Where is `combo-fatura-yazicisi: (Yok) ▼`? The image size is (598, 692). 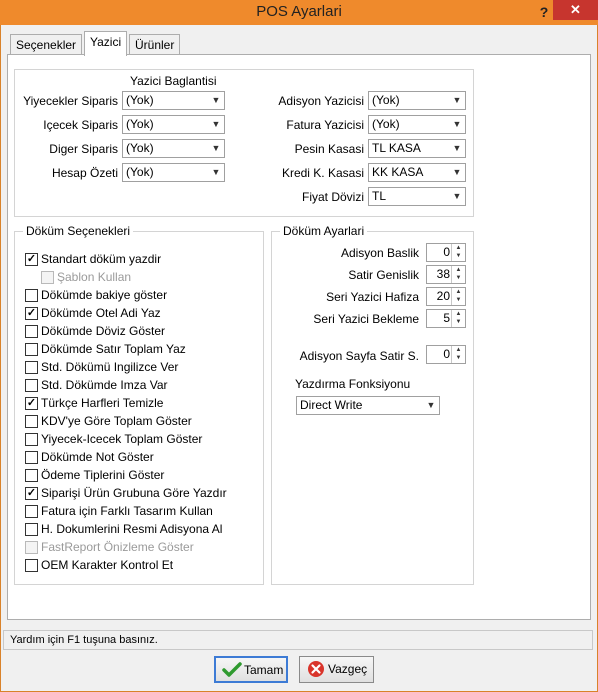
combo-fatura-yazicisi: (Yok) ▼ is located at coordinates (417, 124).